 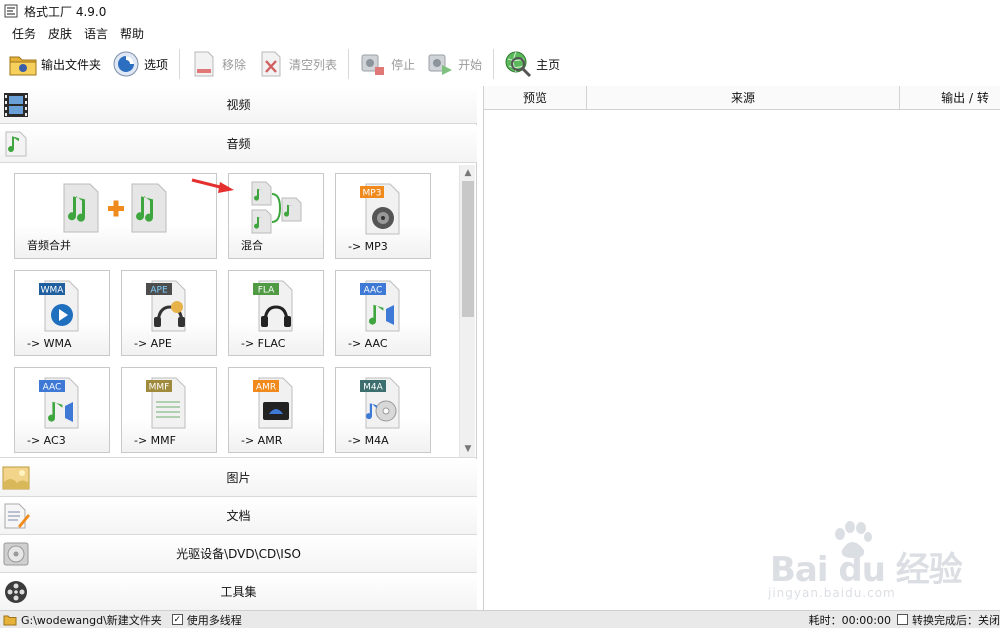 I want to click on wma-tile: WMA -> WMA, so click(x=62, y=313).